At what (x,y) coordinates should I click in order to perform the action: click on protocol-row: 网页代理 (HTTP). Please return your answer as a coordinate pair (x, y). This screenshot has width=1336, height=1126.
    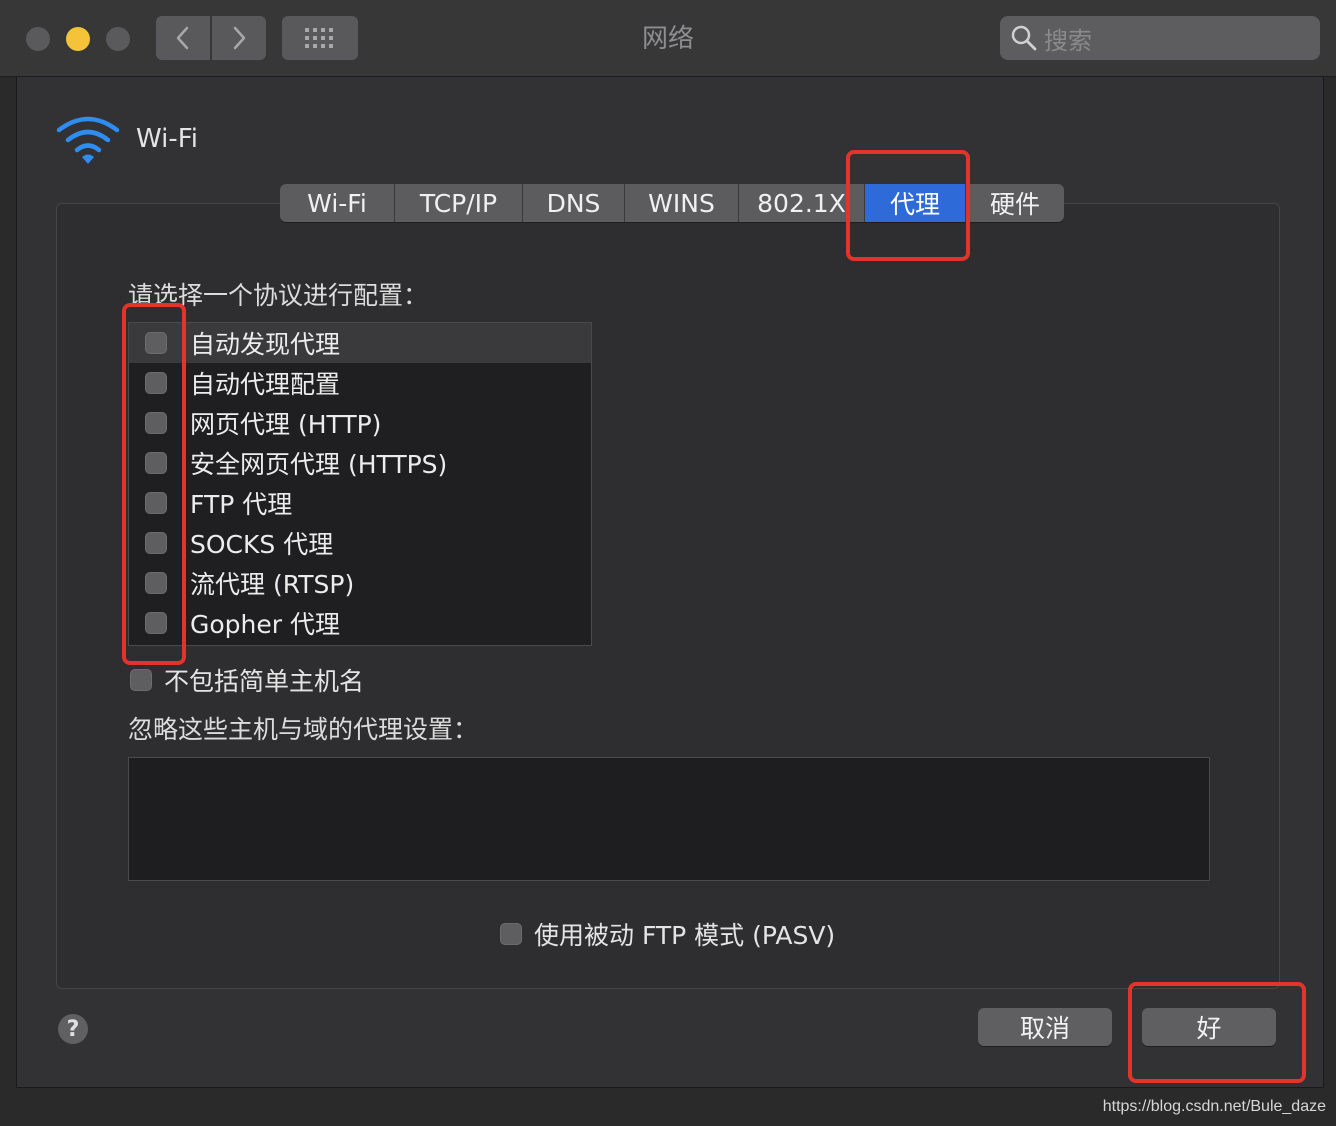
    Looking at the image, I should click on (360, 423).